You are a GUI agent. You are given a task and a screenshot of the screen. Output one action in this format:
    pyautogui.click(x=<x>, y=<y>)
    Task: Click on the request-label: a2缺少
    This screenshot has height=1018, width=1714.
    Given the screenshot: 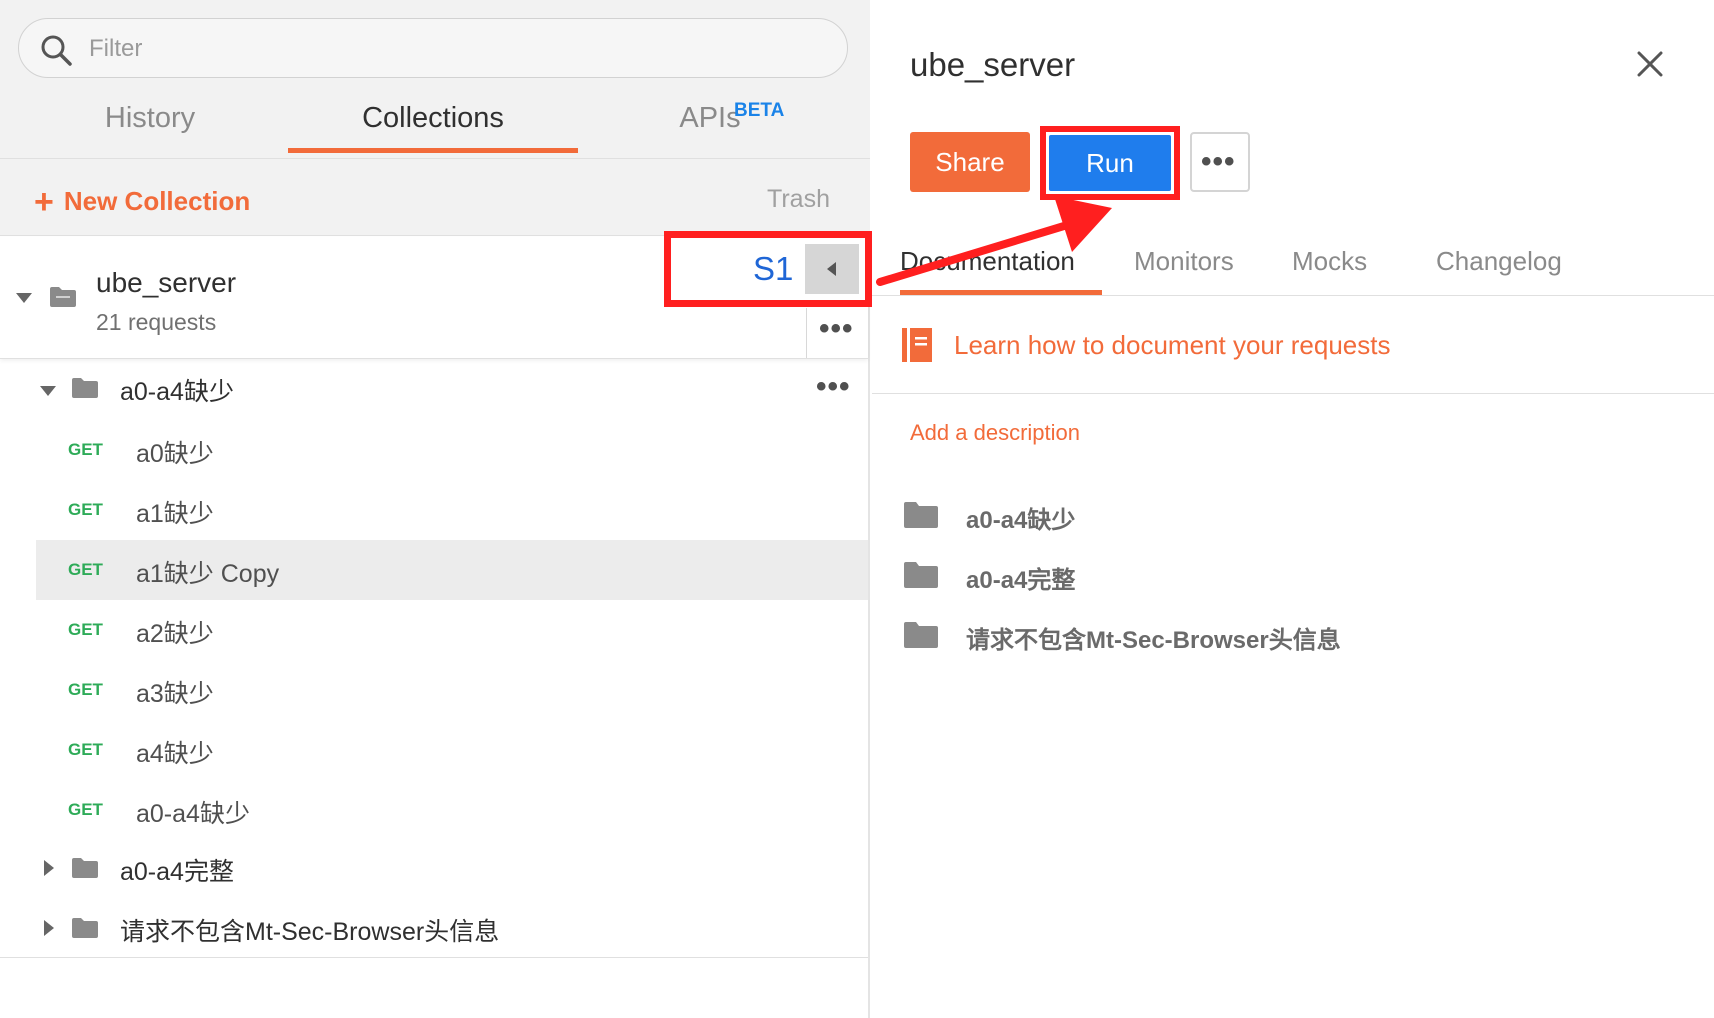 What is the action you would take?
    pyautogui.click(x=175, y=634)
    